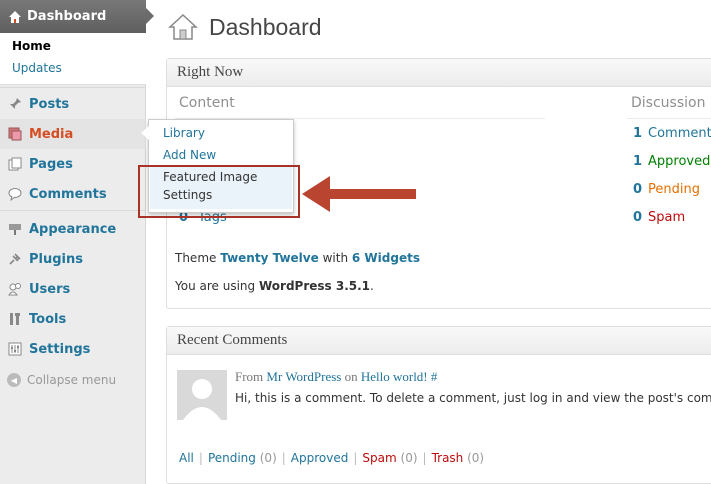  Describe the element at coordinates (48, 319) in the screenshot. I see `sidebar-item-label: Tools` at that location.